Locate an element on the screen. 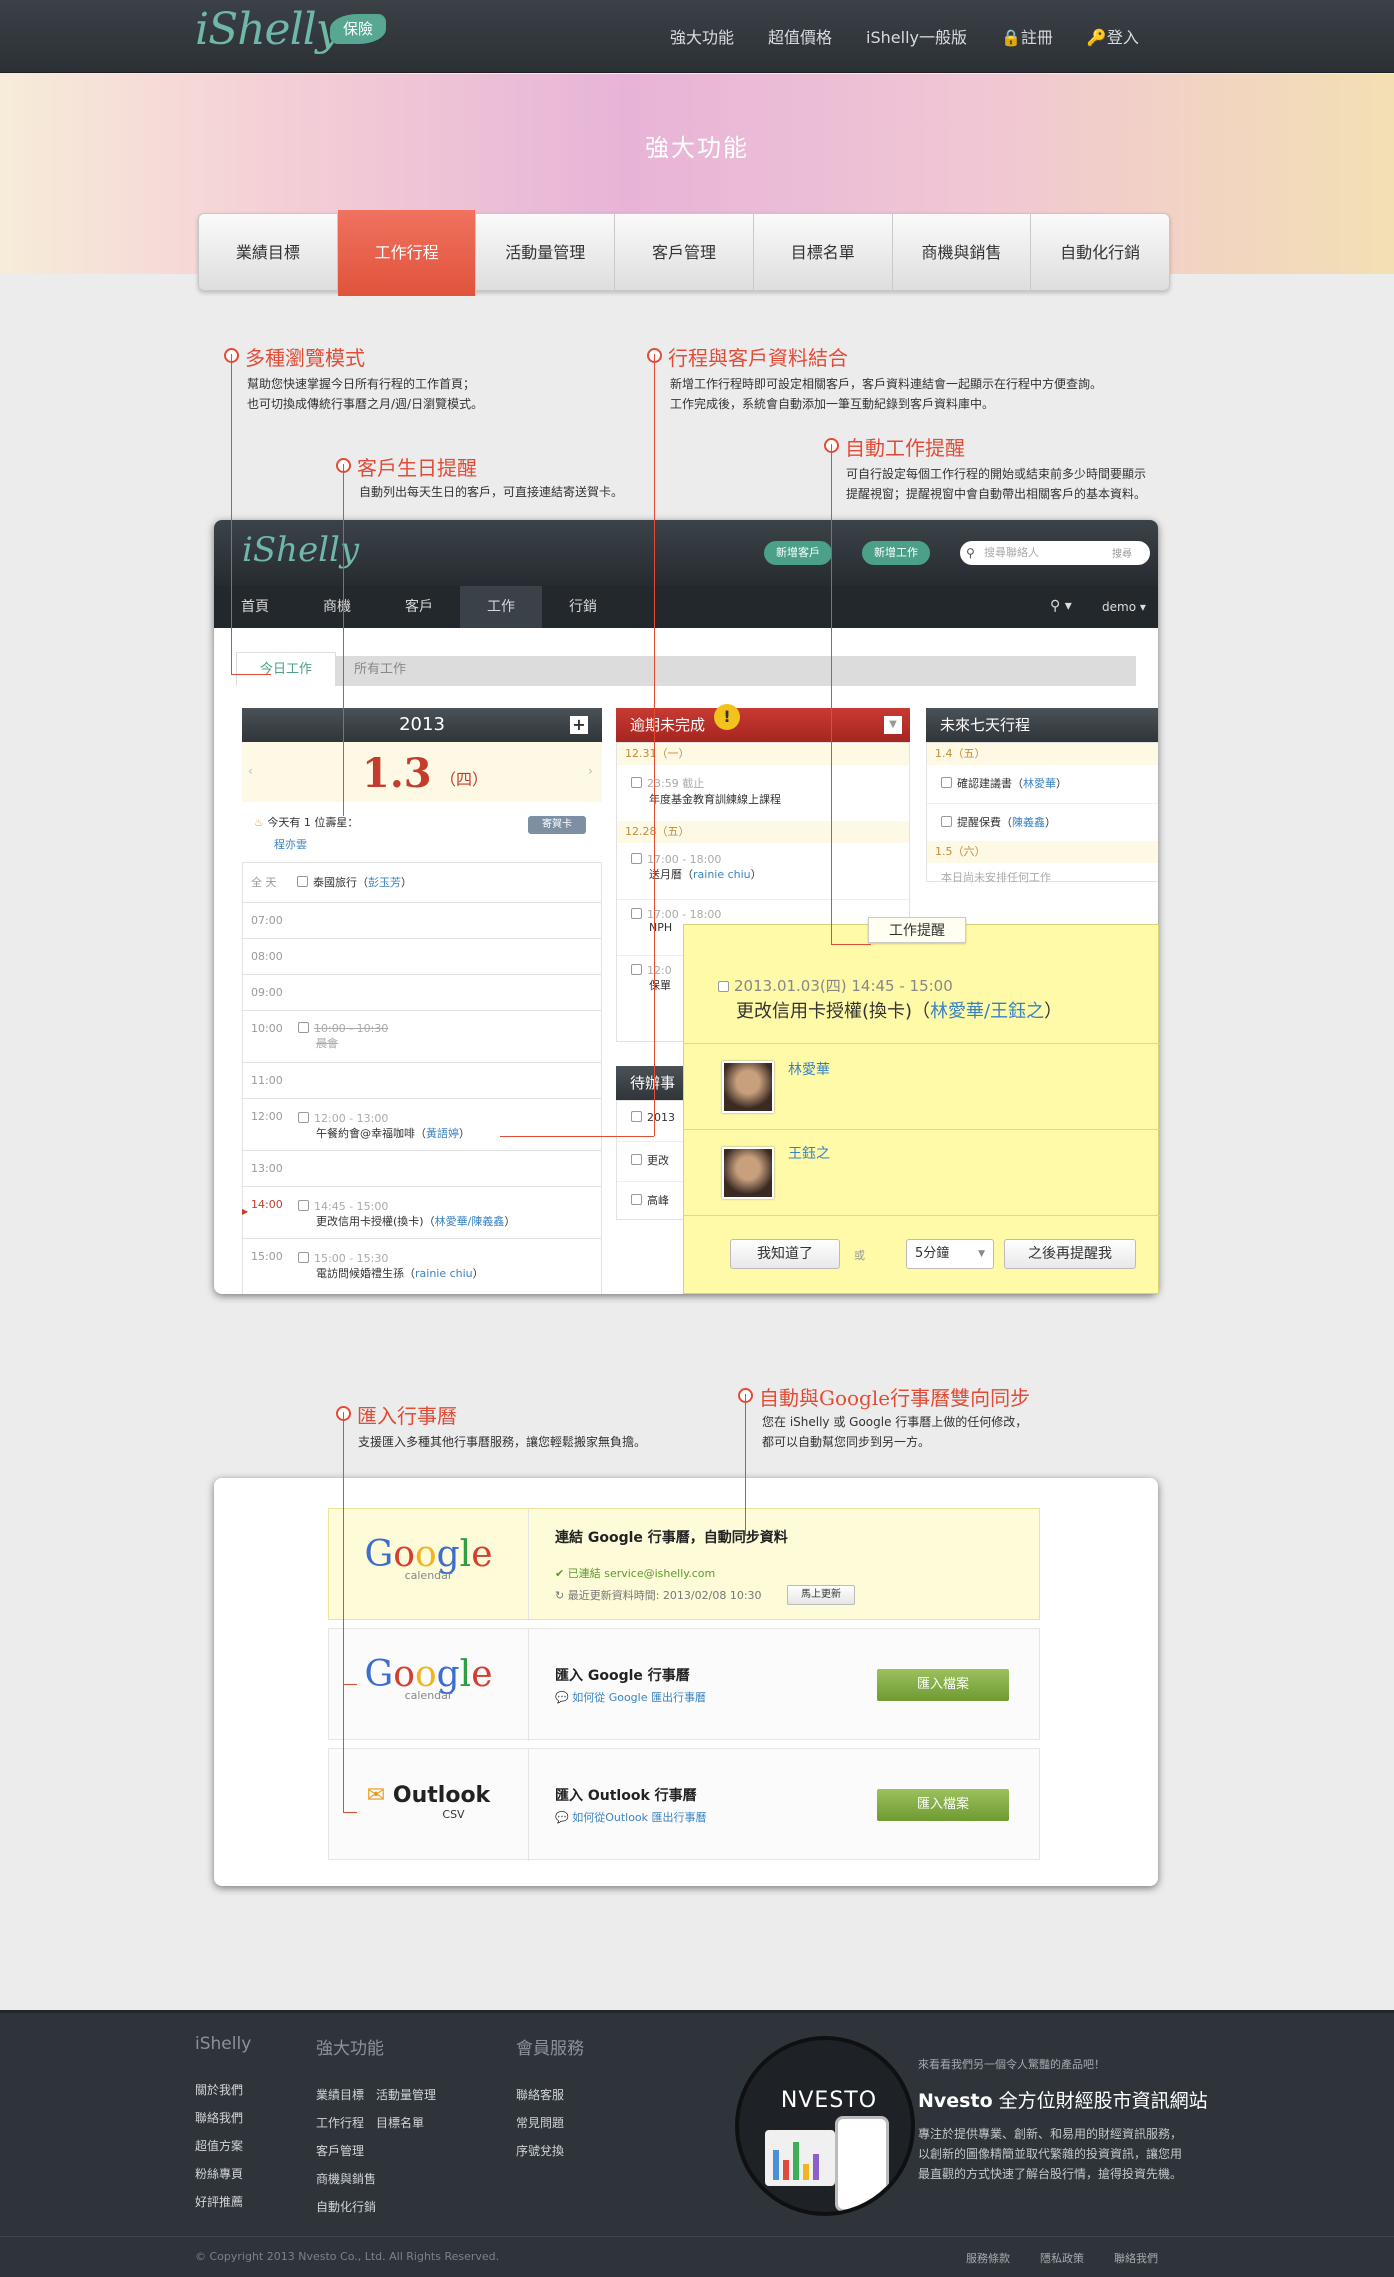  dismiss-button: 我知道了 is located at coordinates (785, 1254).